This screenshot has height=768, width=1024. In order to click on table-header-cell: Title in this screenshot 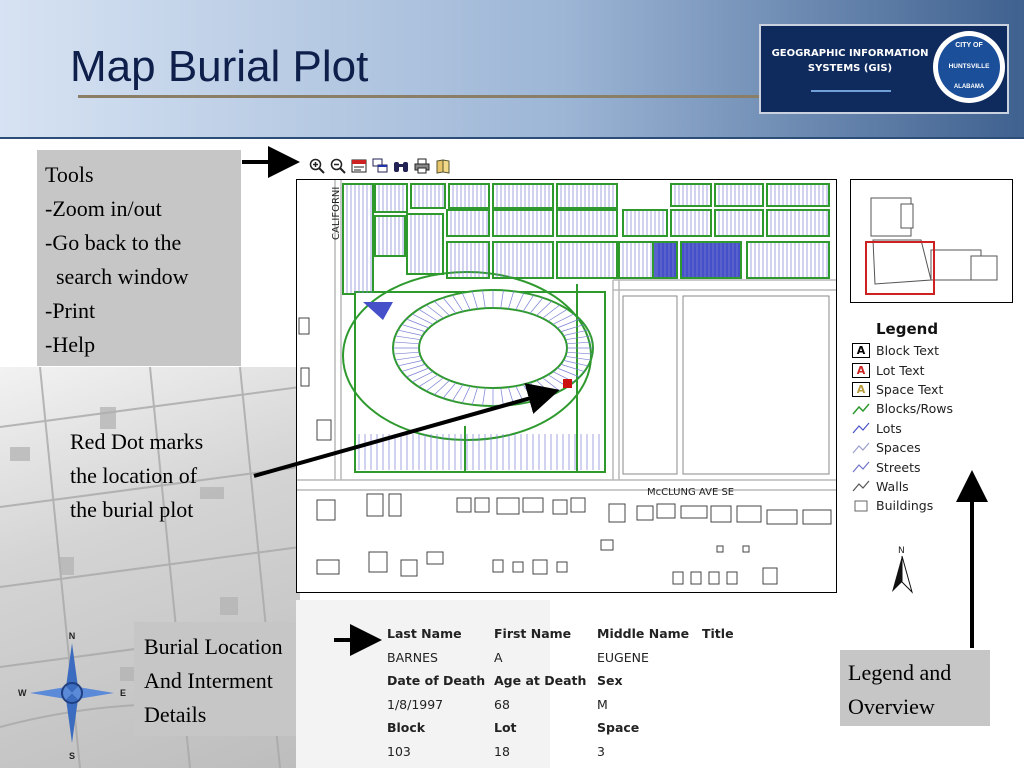, I will do `click(718, 634)`.